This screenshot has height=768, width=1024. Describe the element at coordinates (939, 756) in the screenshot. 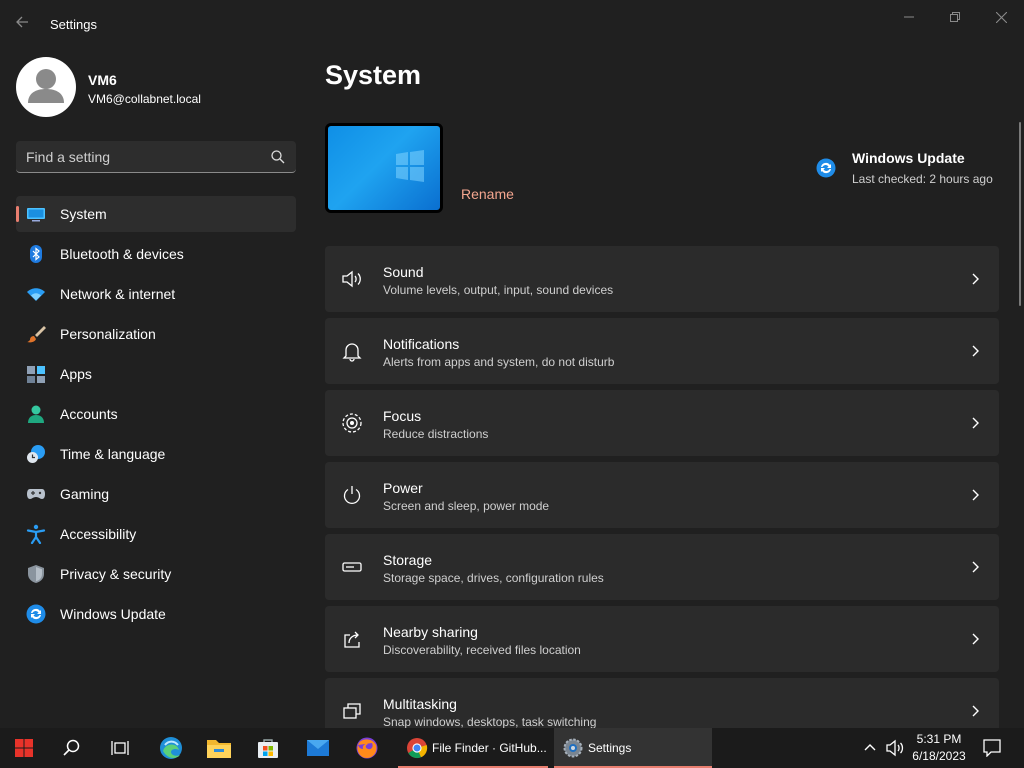

I see `clock-date: 6/18/2023` at that location.